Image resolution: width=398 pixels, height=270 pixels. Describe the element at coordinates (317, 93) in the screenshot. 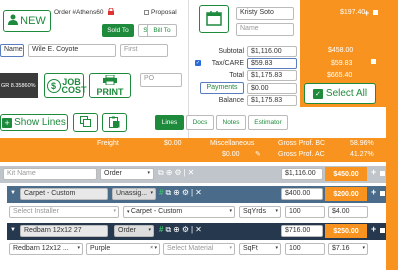

I see `check-square-icon: ✓` at that location.